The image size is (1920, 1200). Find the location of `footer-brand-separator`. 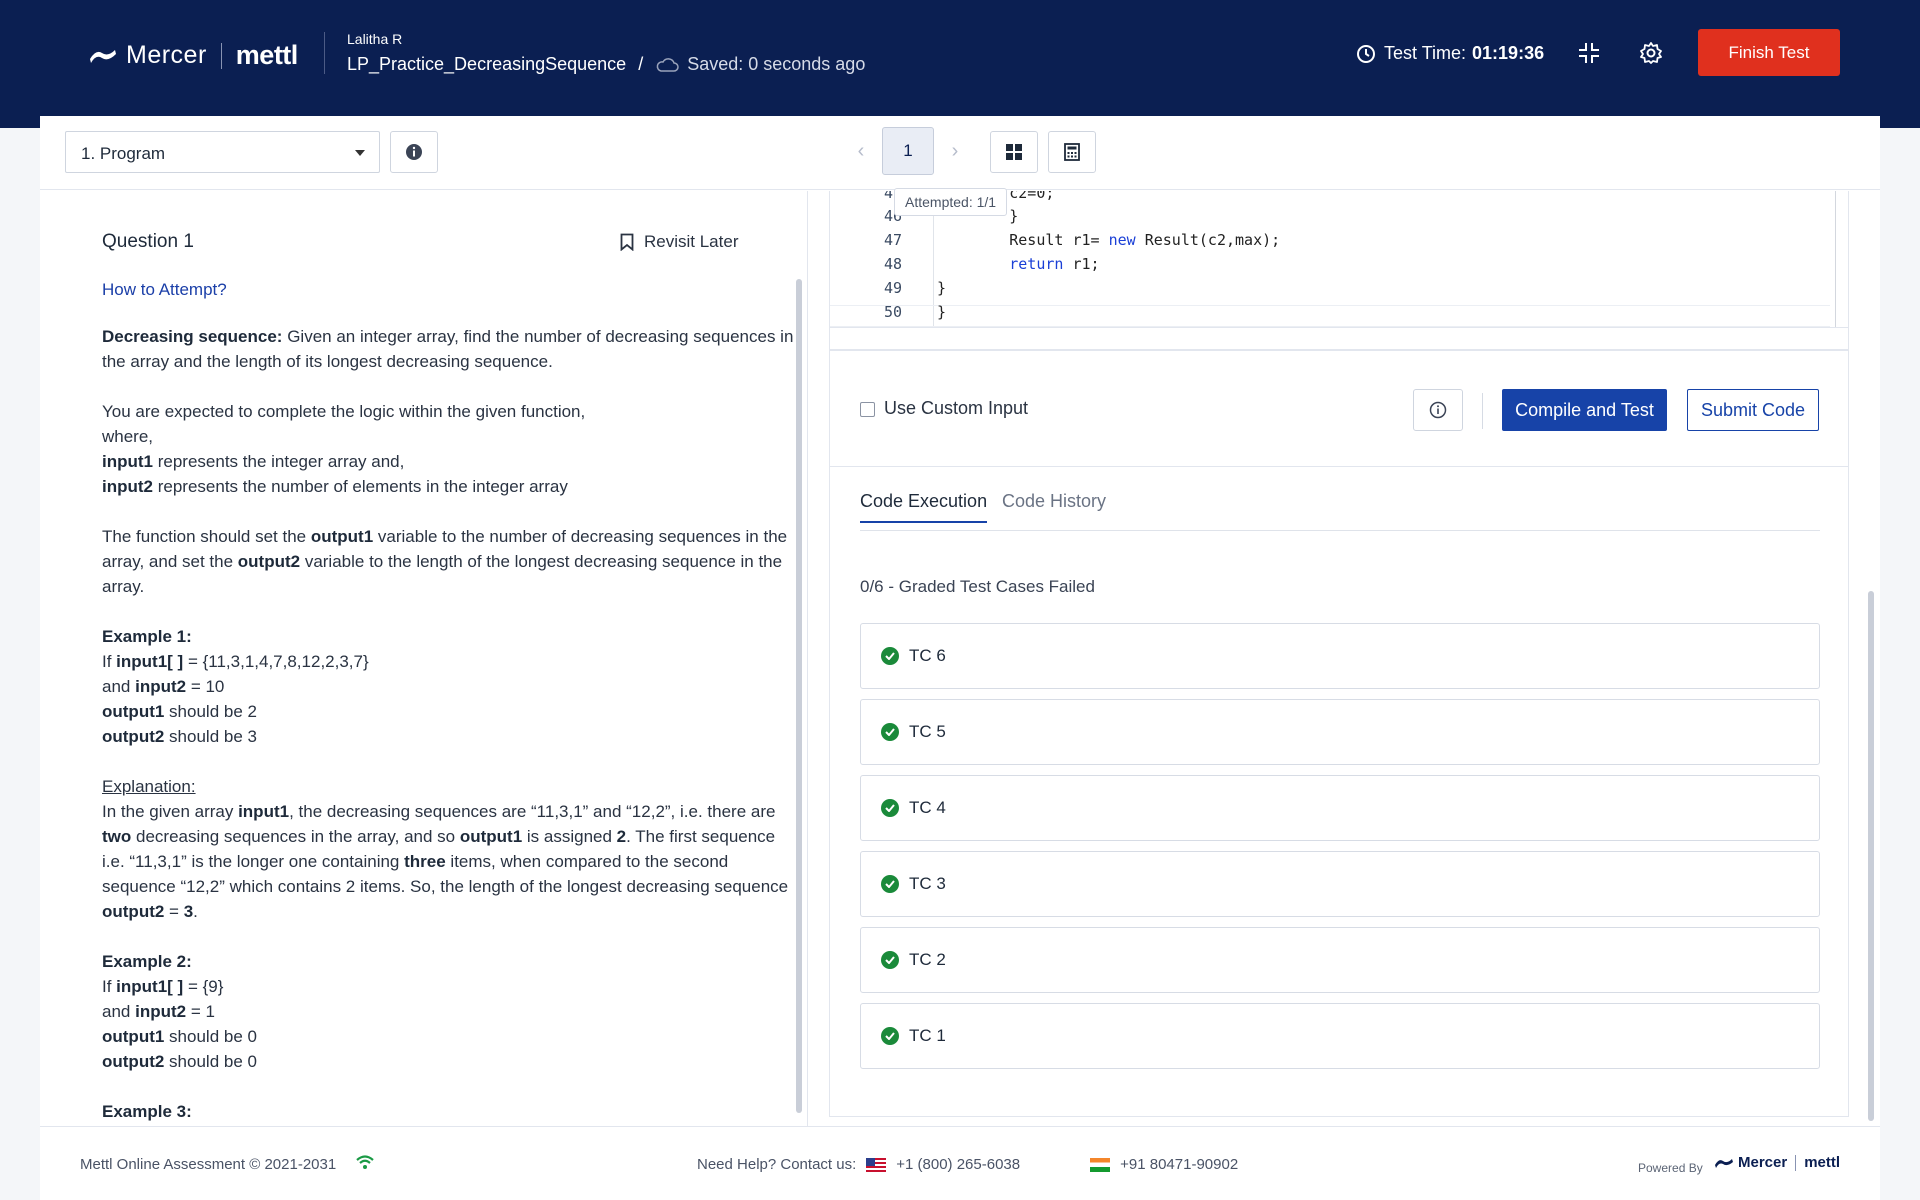

footer-brand-separator is located at coordinates (1796, 1162).